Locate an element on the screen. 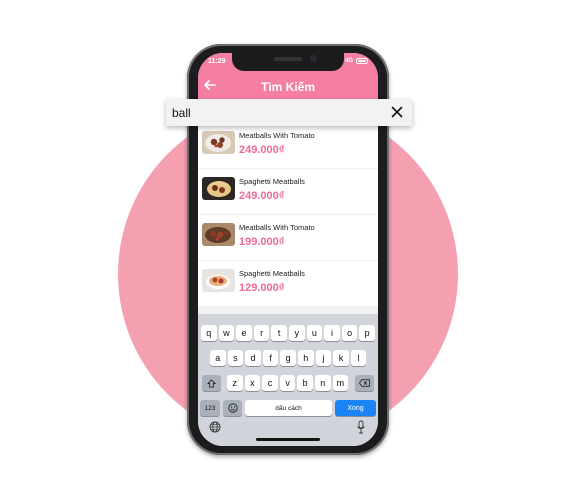 Image resolution: width=570 pixels, height=503 pixels. key-i: i is located at coordinates (332, 333).